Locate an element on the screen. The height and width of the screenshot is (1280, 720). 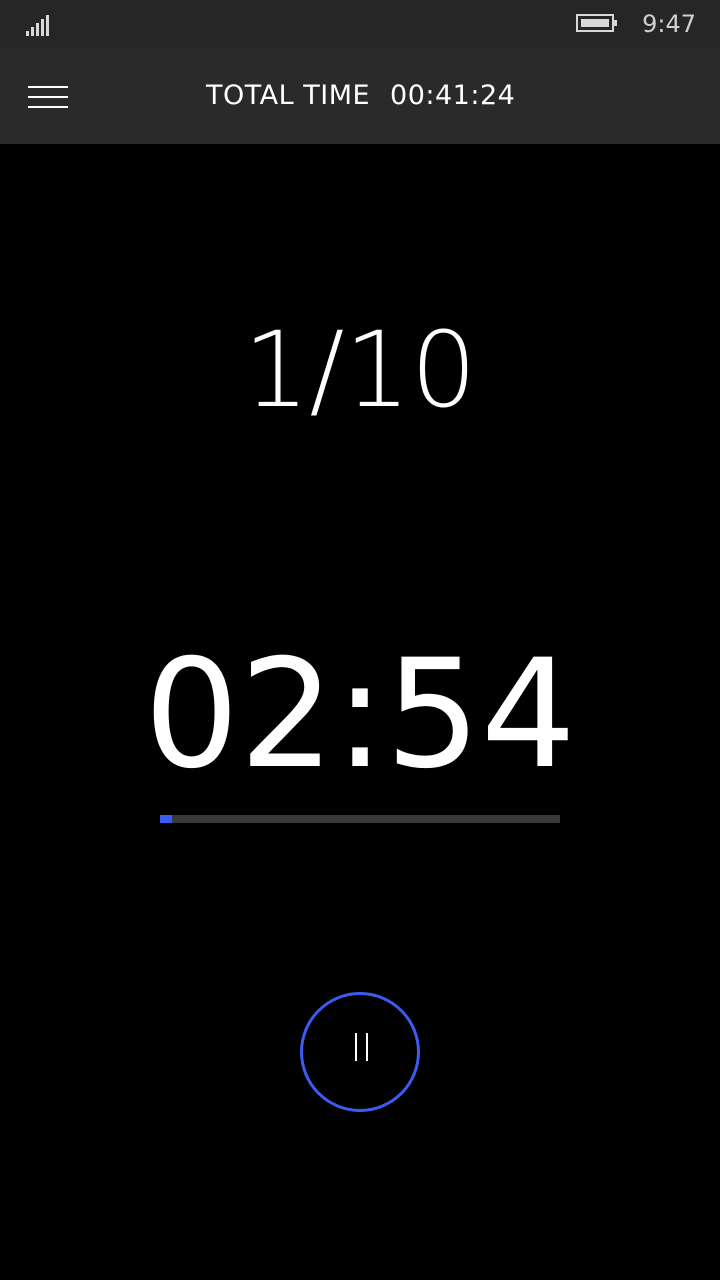
round-counter: 1/10 is located at coordinates (360, 370).